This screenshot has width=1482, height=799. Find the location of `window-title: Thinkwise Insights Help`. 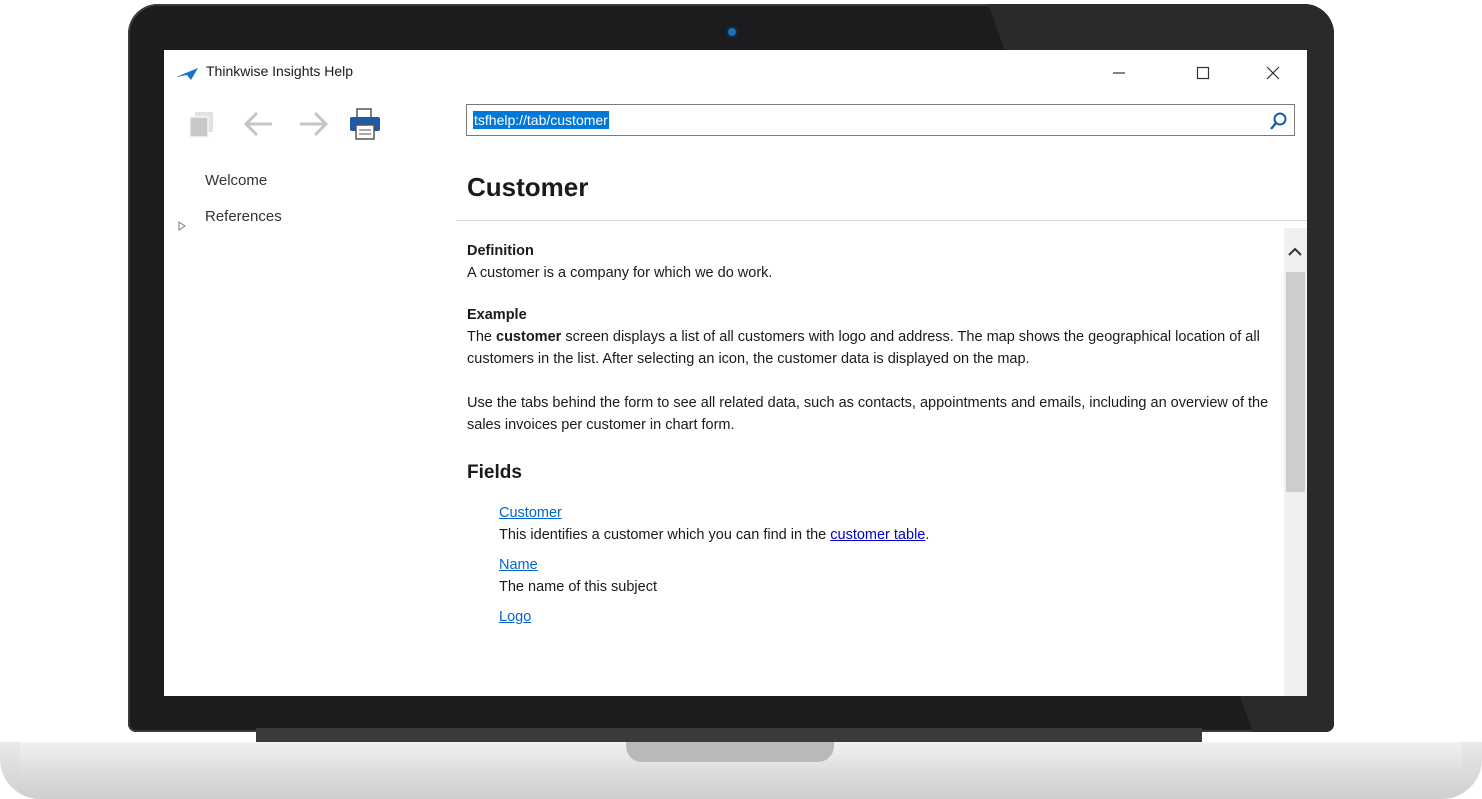

window-title: Thinkwise Insights Help is located at coordinates (280, 71).